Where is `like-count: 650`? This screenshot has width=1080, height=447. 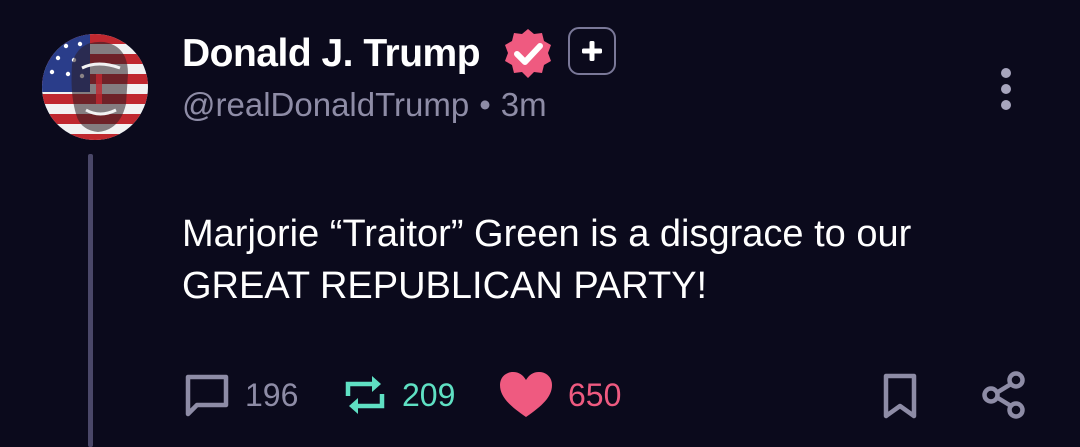 like-count: 650 is located at coordinates (595, 394).